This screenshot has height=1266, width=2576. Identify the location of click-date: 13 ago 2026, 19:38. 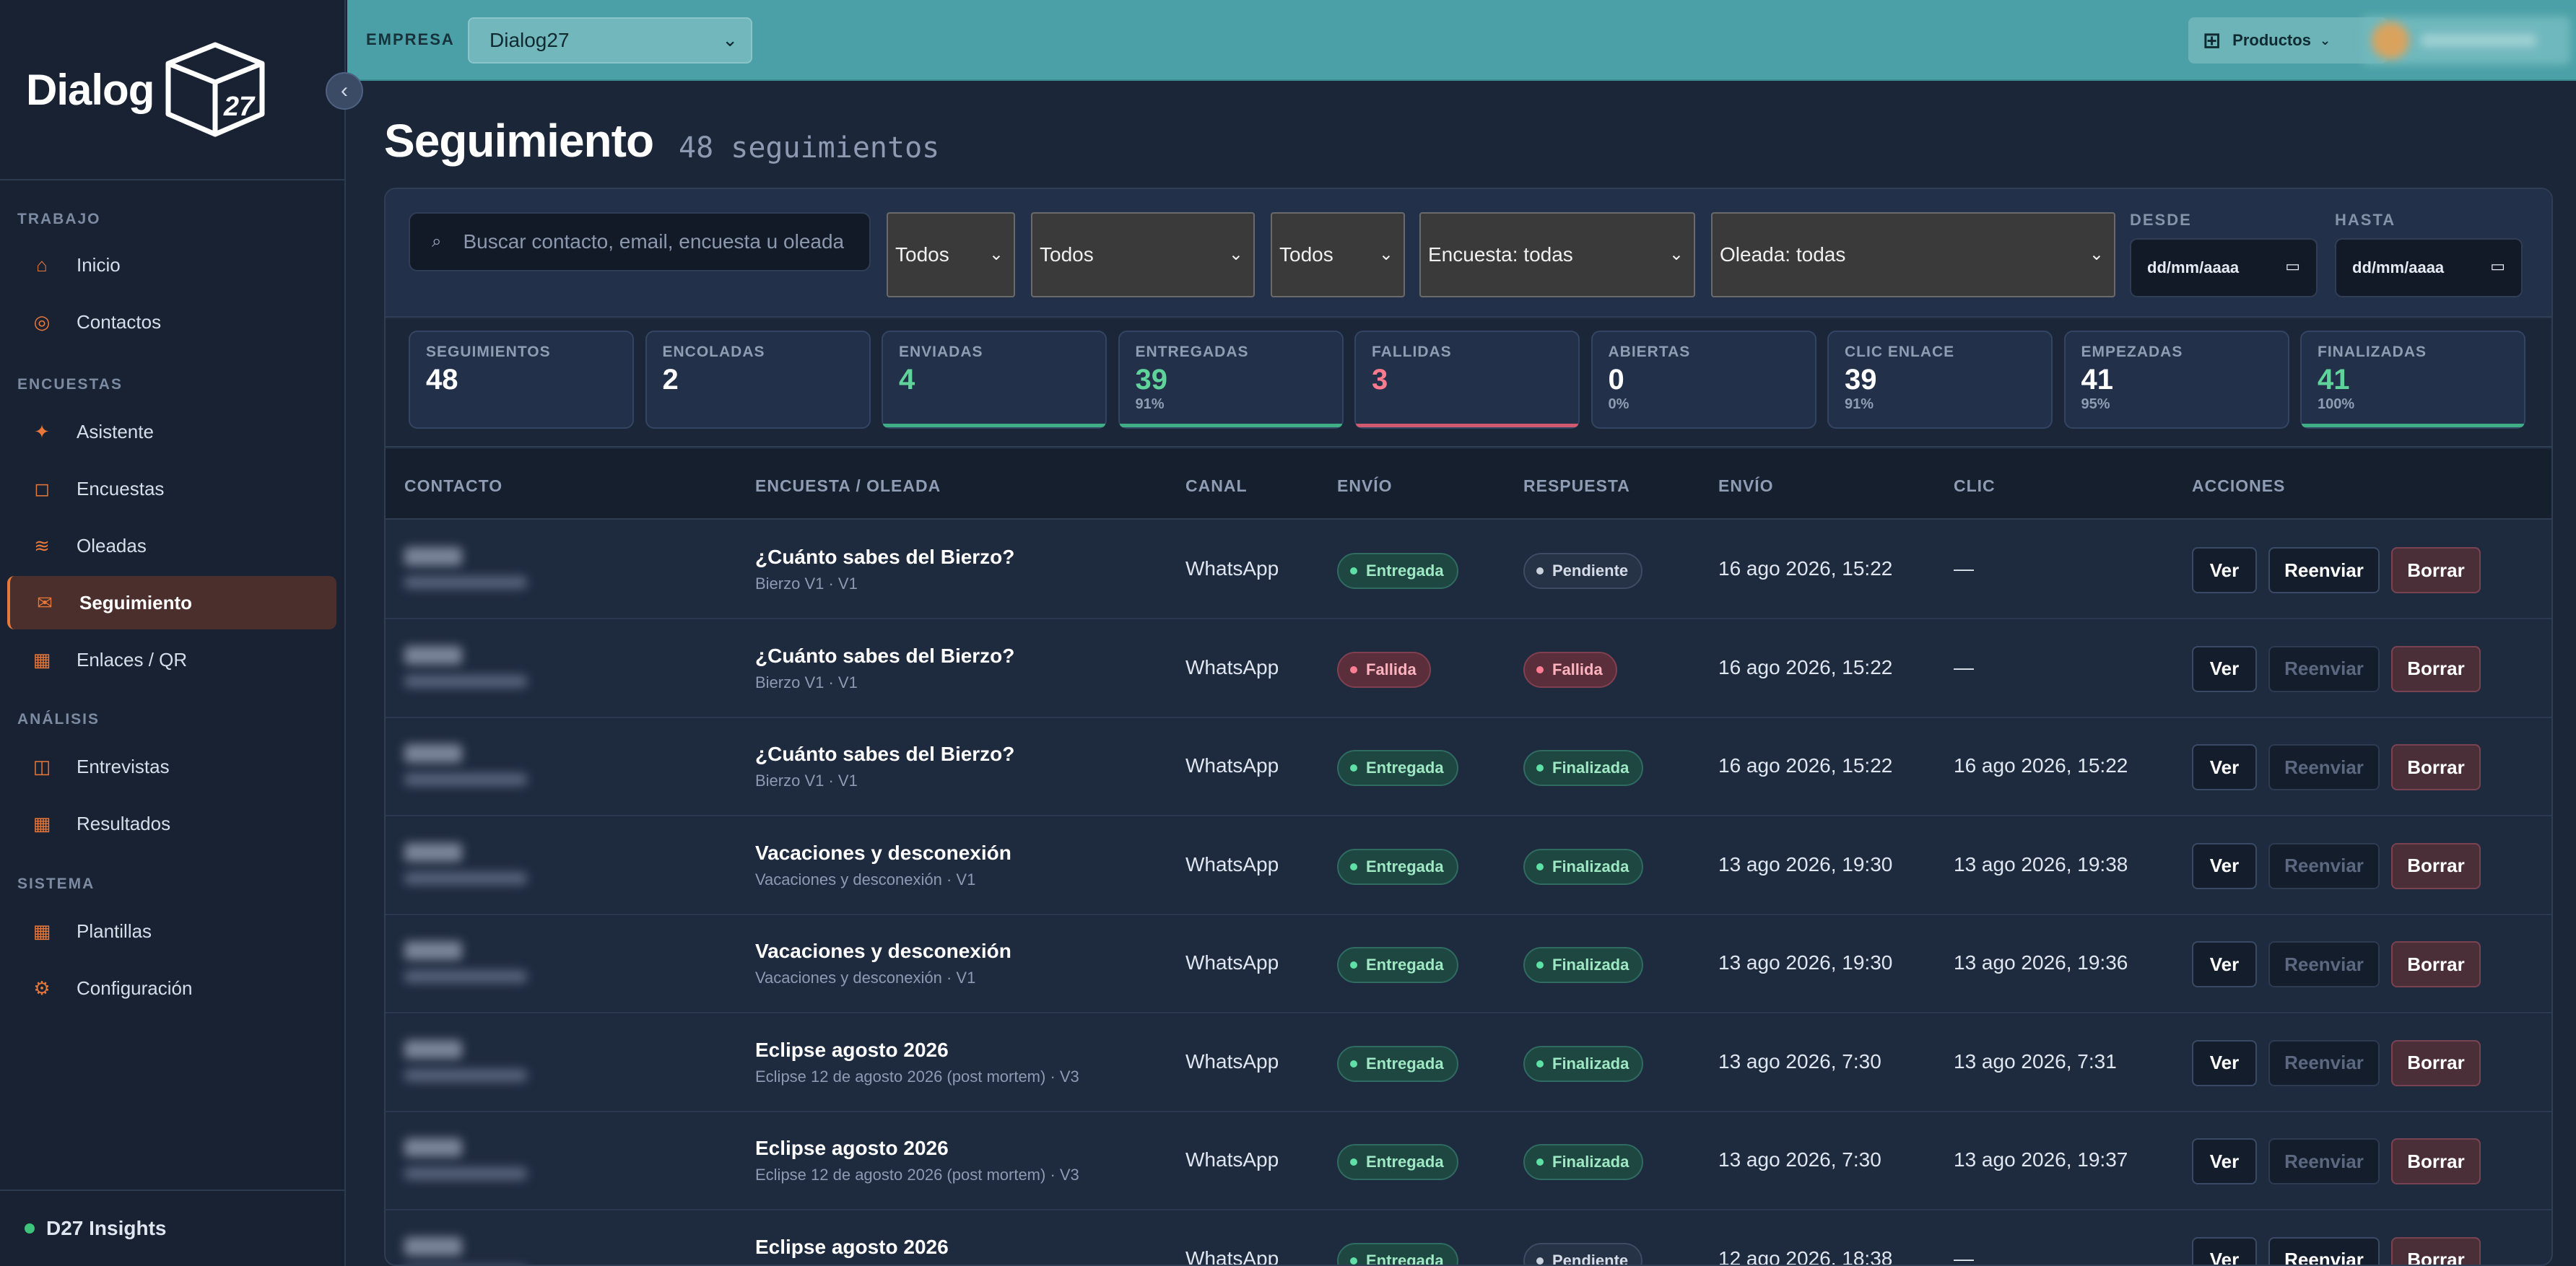
(2041, 864).